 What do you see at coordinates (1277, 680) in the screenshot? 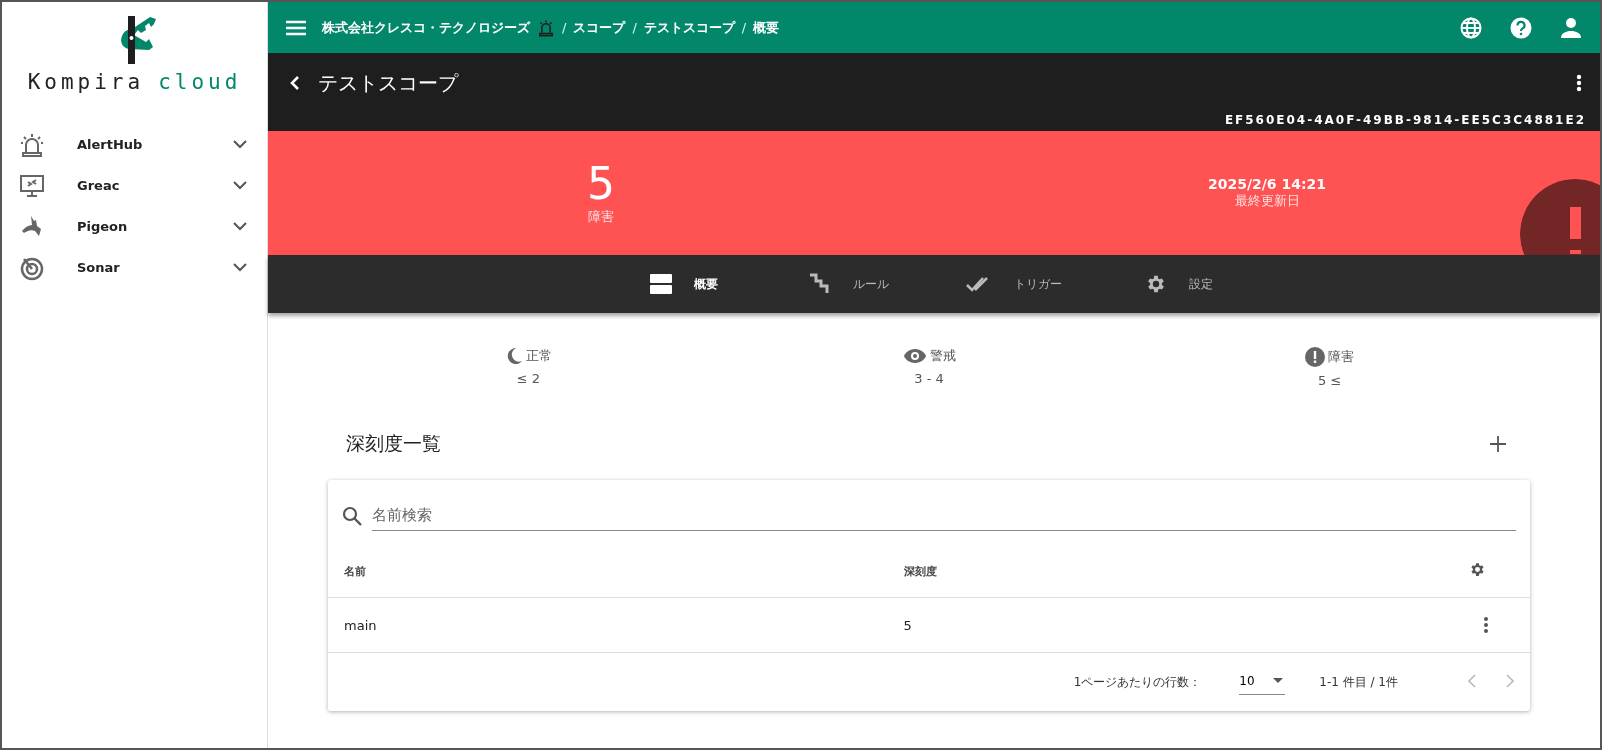
I see `caret-icon` at bounding box center [1277, 680].